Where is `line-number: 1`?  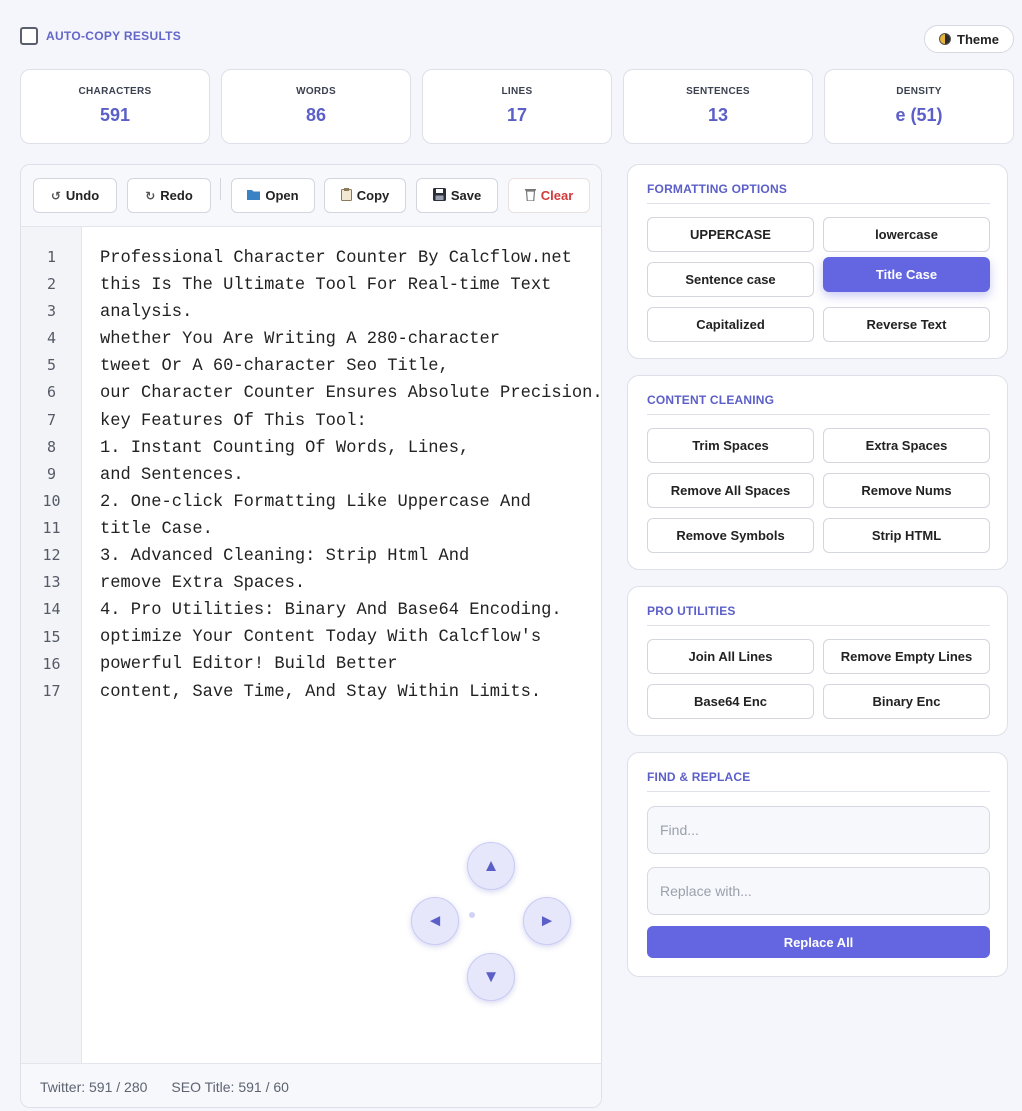
line-number: 1 is located at coordinates (51, 257).